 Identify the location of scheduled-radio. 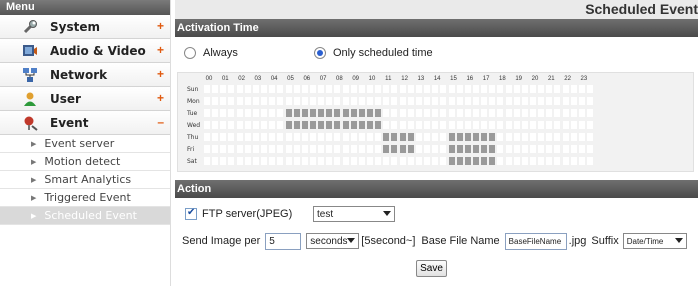
(320, 53).